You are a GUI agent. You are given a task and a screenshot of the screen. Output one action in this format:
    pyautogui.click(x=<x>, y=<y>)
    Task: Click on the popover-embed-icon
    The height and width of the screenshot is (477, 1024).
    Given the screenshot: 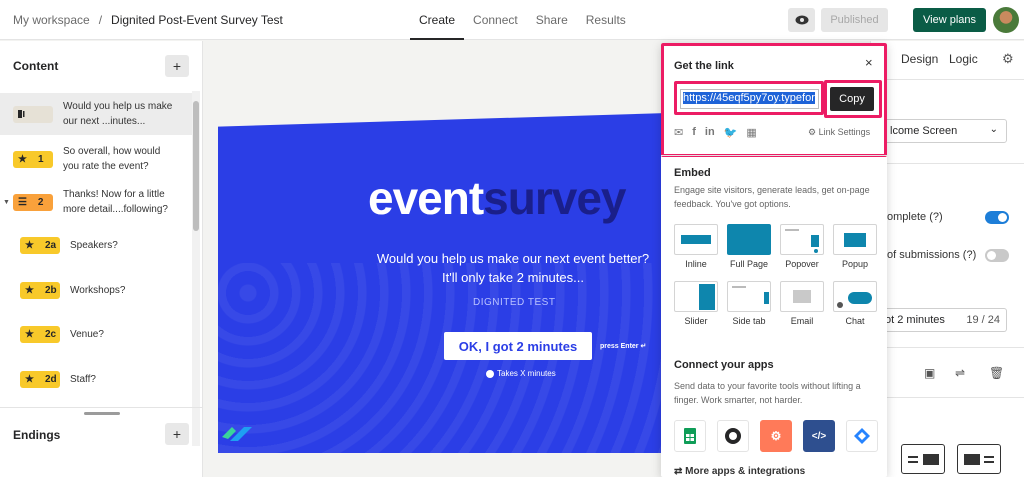 What is the action you would take?
    pyautogui.click(x=802, y=239)
    